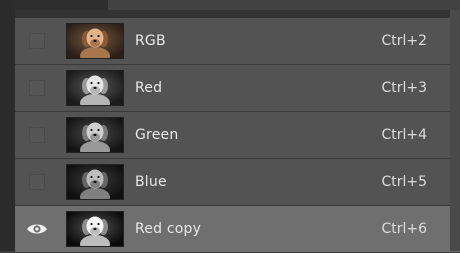  Describe the element at coordinates (404, 182) in the screenshot. I see `channel-shortcut: Ctrl+5` at that location.